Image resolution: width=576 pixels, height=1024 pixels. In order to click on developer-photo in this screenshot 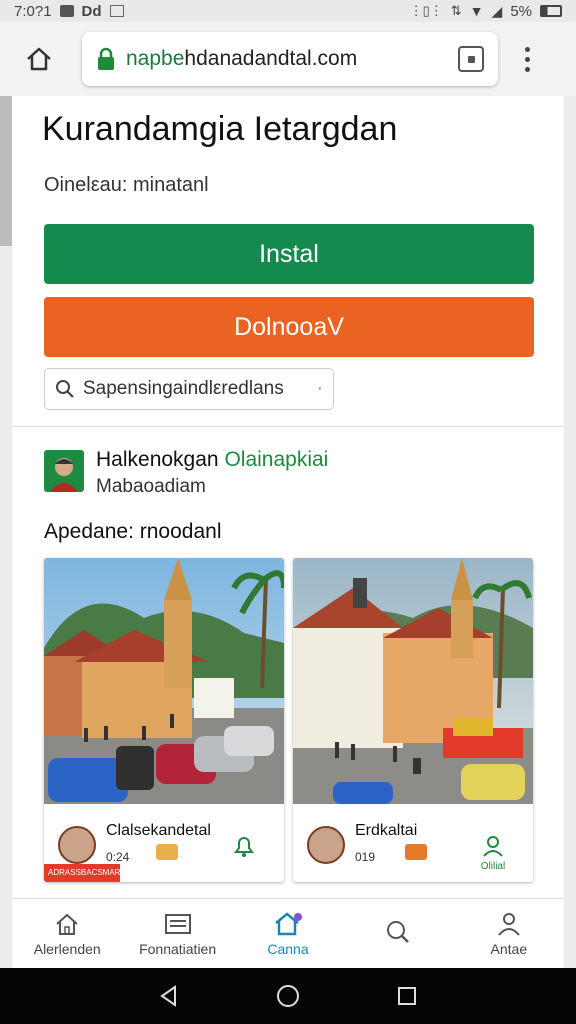, I will do `click(64, 475)`.